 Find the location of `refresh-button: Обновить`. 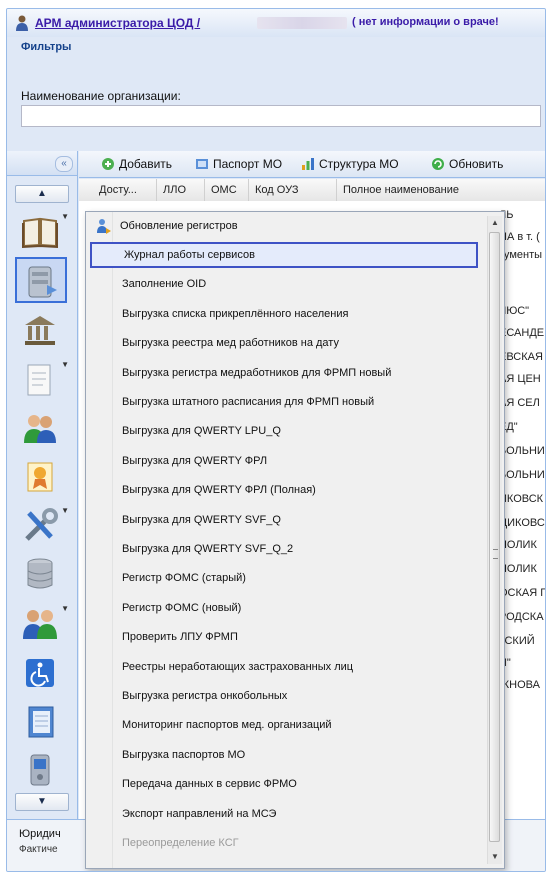

refresh-button: Обновить is located at coordinates (467, 164).